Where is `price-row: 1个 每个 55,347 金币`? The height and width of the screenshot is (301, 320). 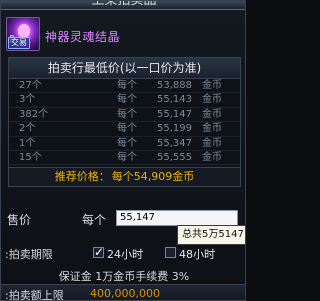
price-row: 1个 每个 55,347 金币 is located at coordinates (124, 144).